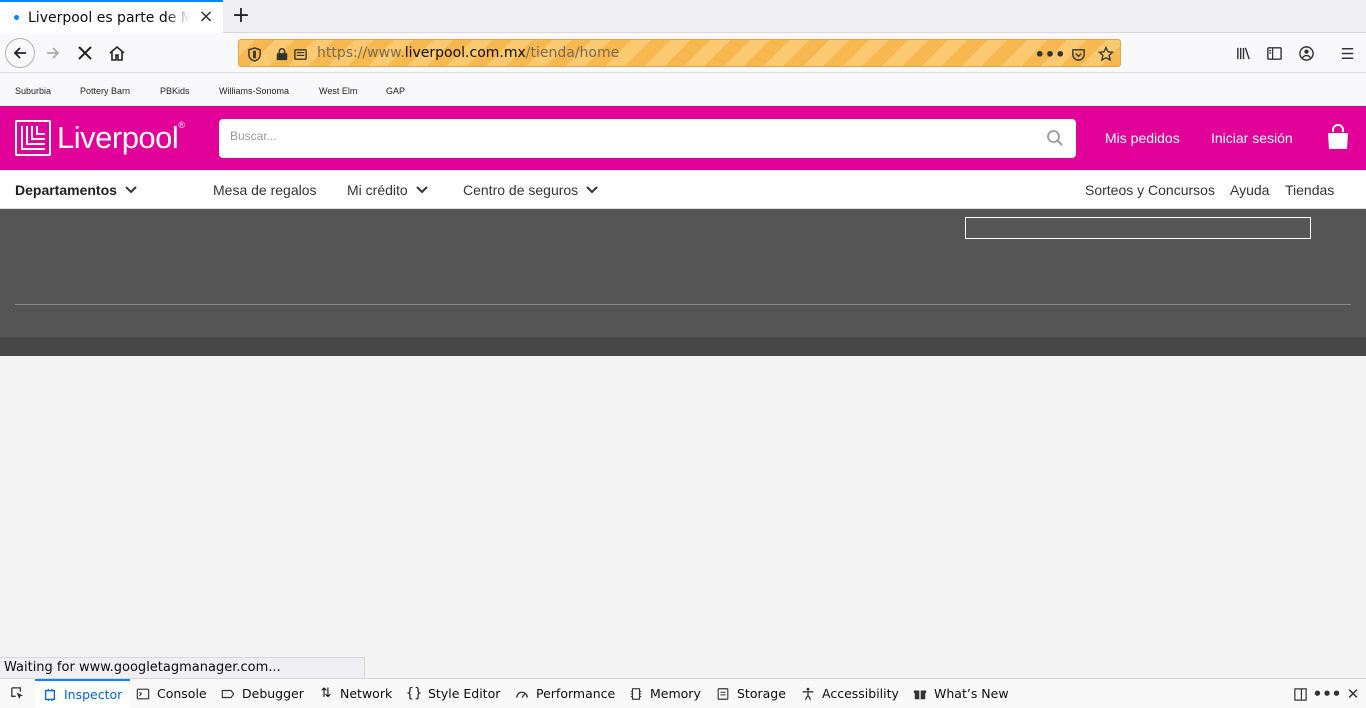  I want to click on tab-memory: Memory, so click(664, 693).